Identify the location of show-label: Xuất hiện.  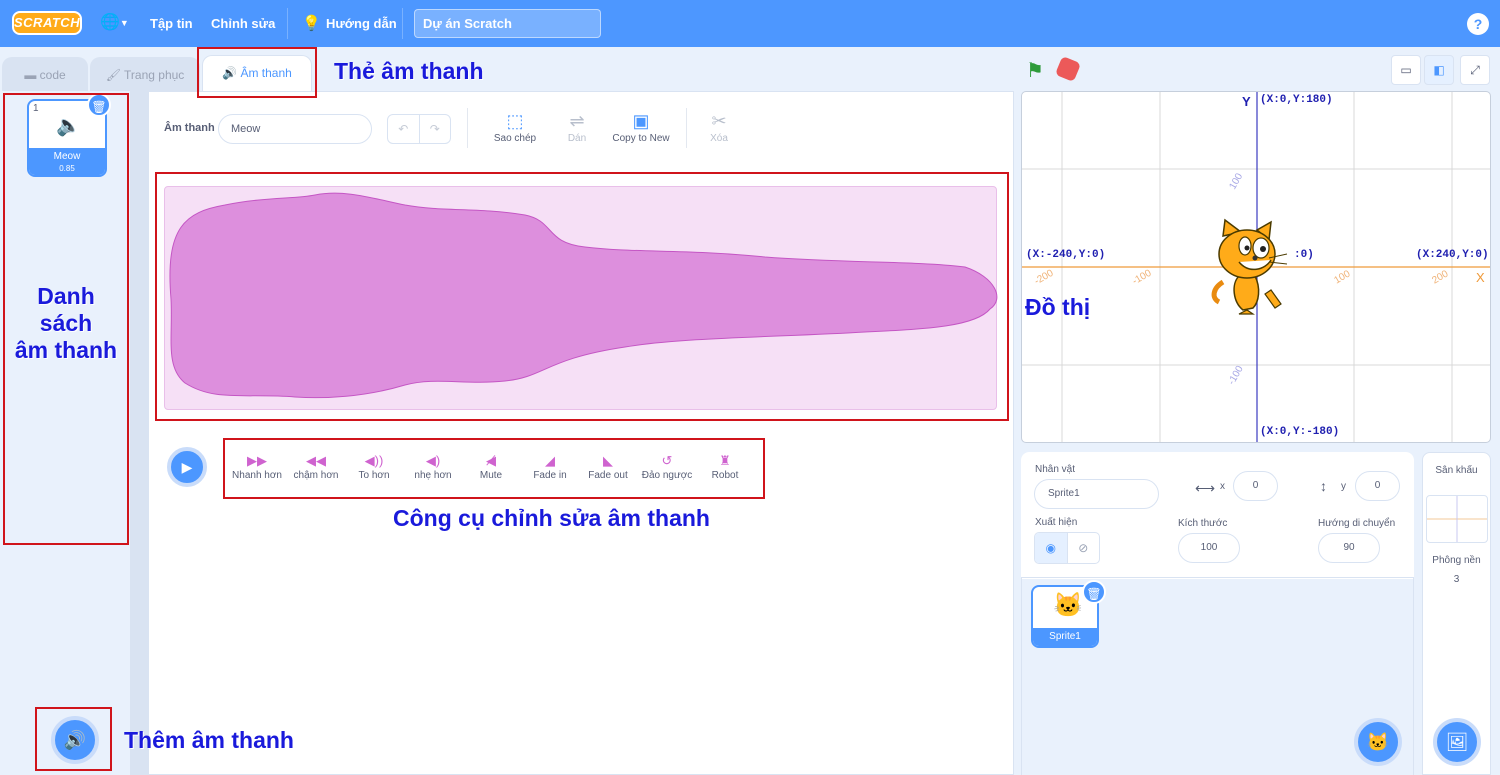
(1056, 522).